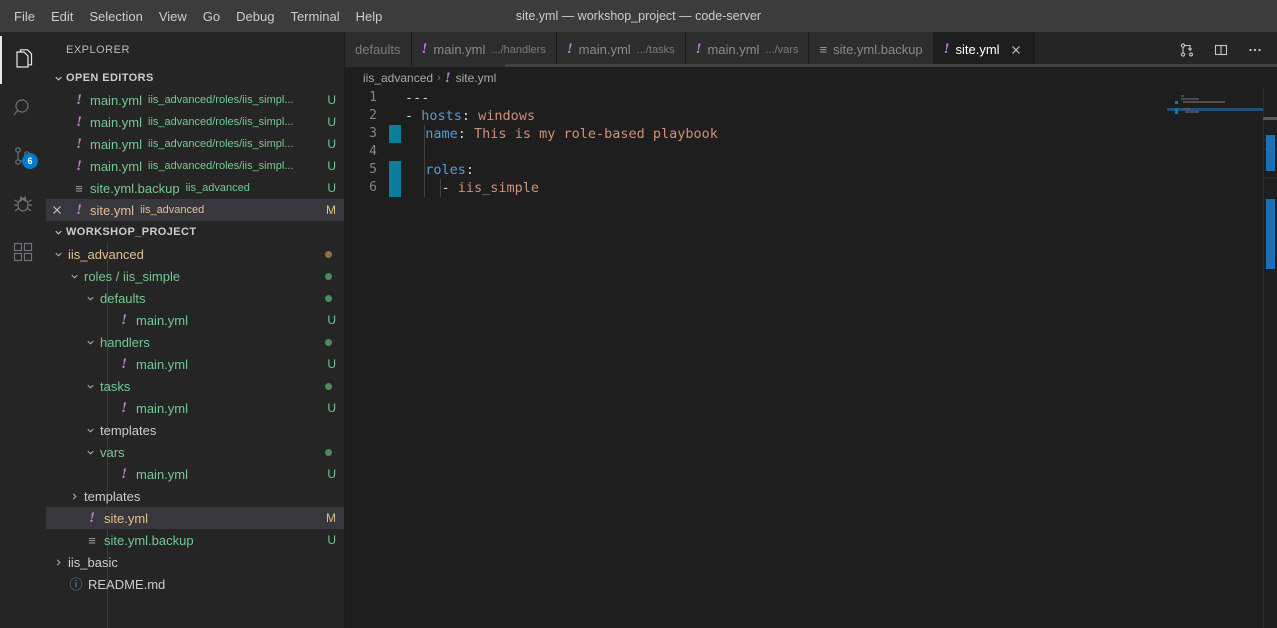 Image resolution: width=1277 pixels, height=628 pixels. I want to click on file-tree-row: handlers, so click(195, 342).